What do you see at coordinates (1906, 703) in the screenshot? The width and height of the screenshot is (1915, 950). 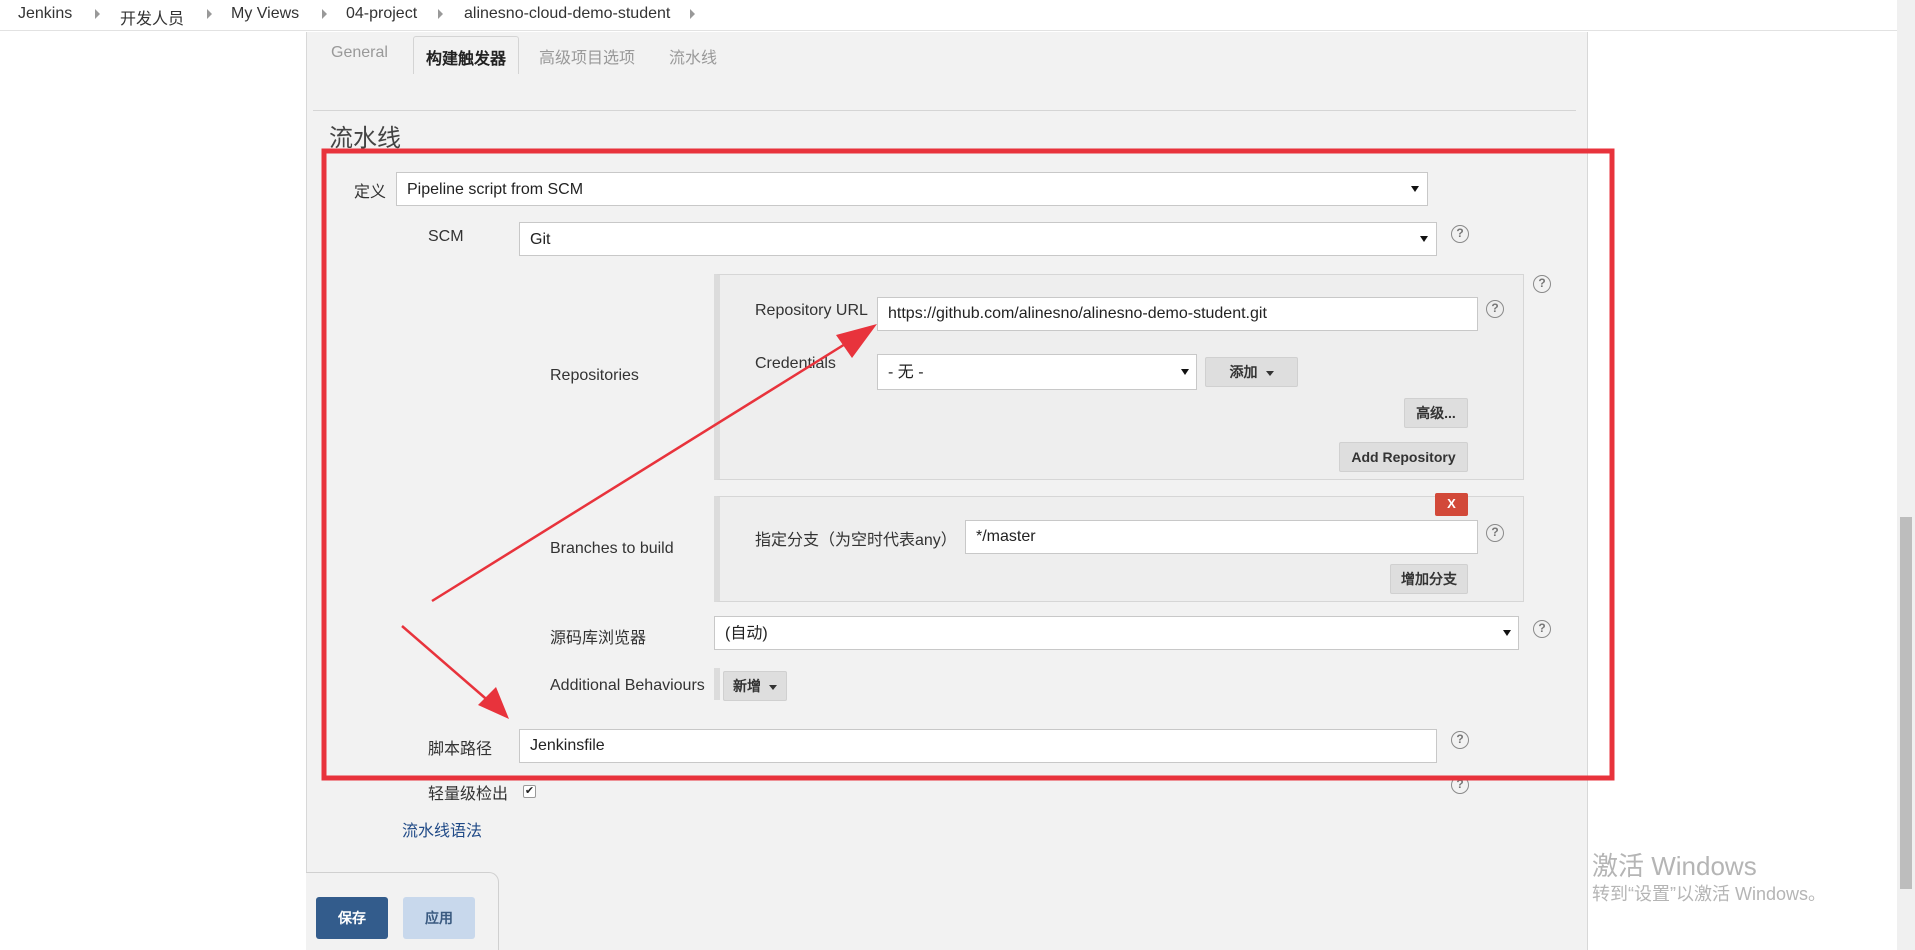 I see `page-scrollbar-thumb` at bounding box center [1906, 703].